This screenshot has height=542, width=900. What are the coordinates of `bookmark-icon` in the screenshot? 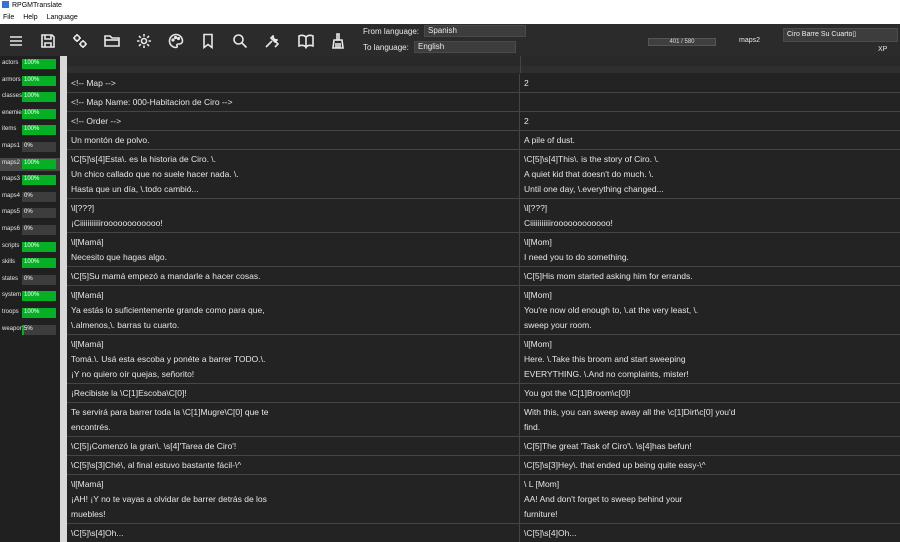 It's located at (208, 41).